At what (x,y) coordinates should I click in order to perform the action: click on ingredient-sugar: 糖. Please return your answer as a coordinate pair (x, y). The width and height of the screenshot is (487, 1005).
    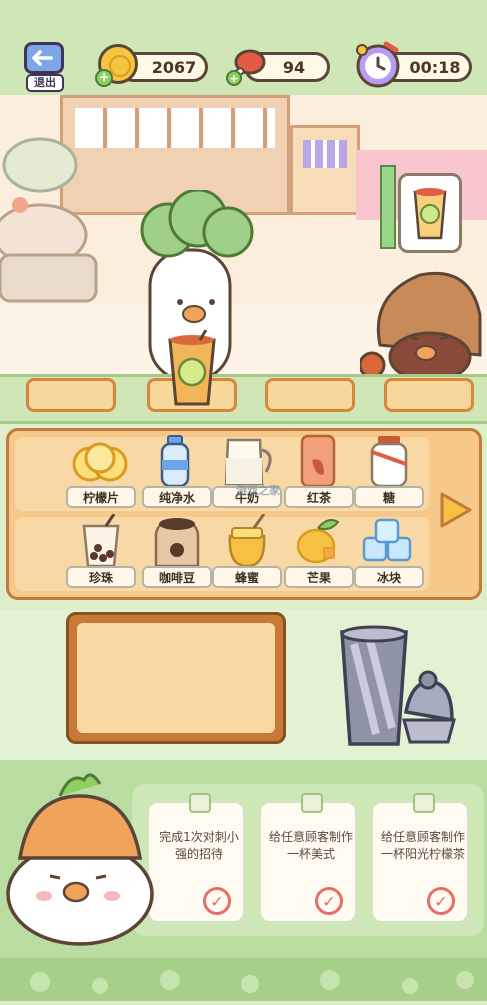
    Looking at the image, I should click on (389, 473).